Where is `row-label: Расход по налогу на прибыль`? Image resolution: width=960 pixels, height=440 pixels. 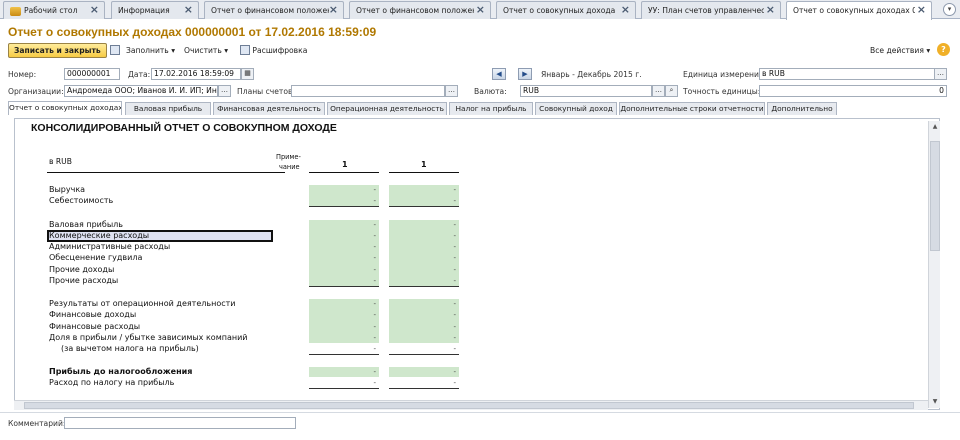
row-label: Расход по налогу на прибыль is located at coordinates (111, 382).